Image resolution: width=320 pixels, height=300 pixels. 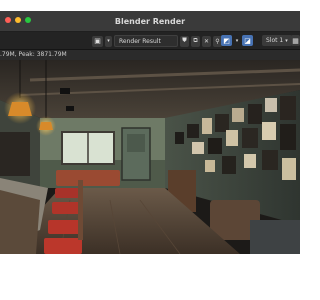 I want to click on close-button, so click(x=8, y=20).